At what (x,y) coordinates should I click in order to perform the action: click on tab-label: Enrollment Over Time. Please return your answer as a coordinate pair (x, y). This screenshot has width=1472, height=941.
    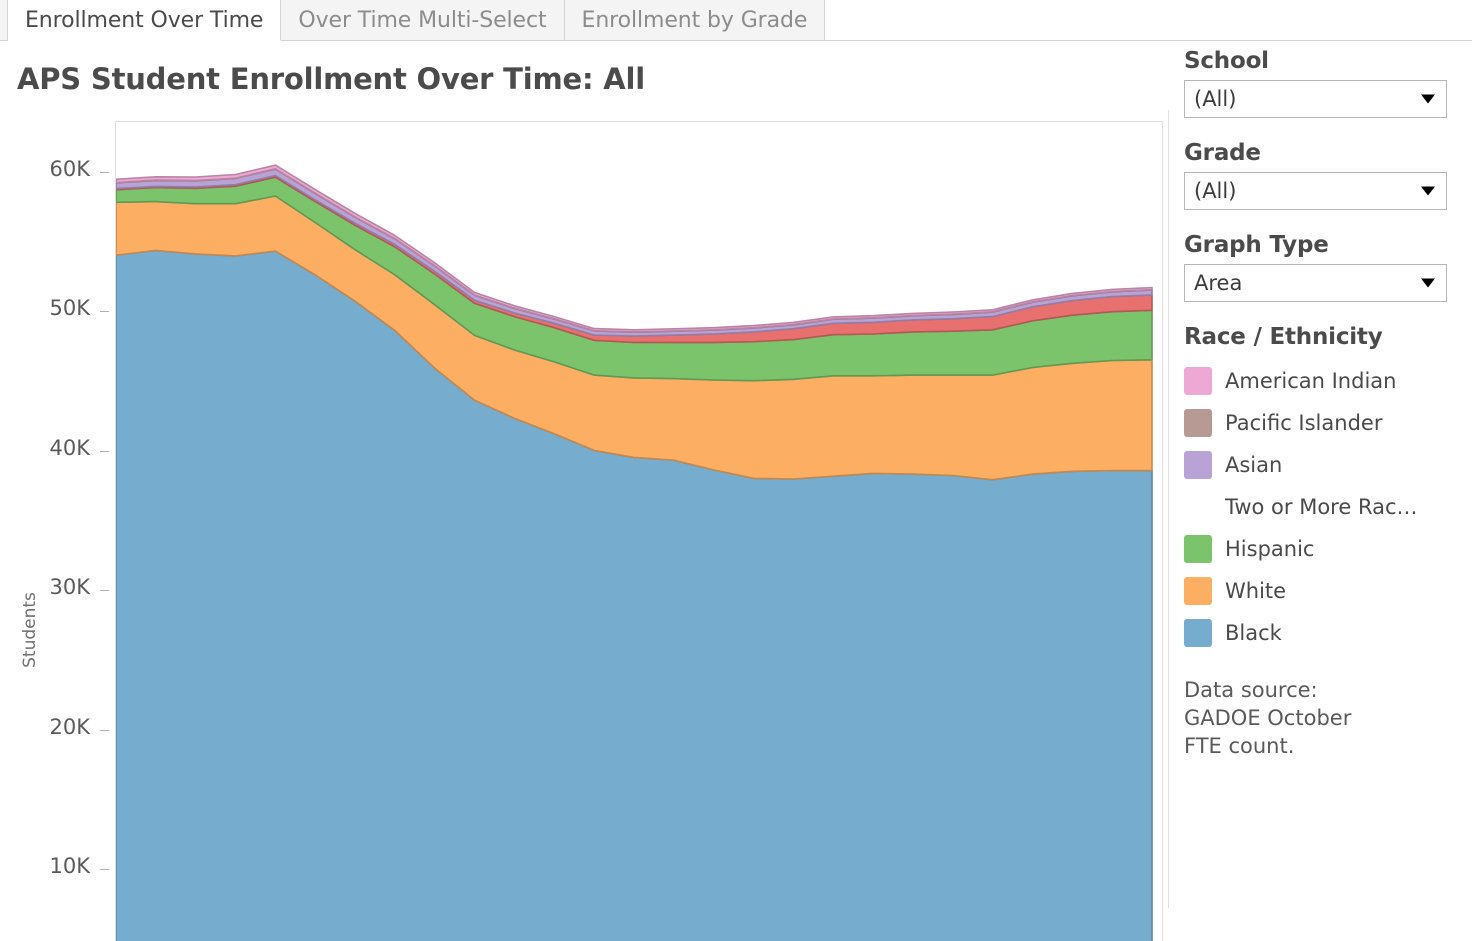
    Looking at the image, I should click on (144, 20).